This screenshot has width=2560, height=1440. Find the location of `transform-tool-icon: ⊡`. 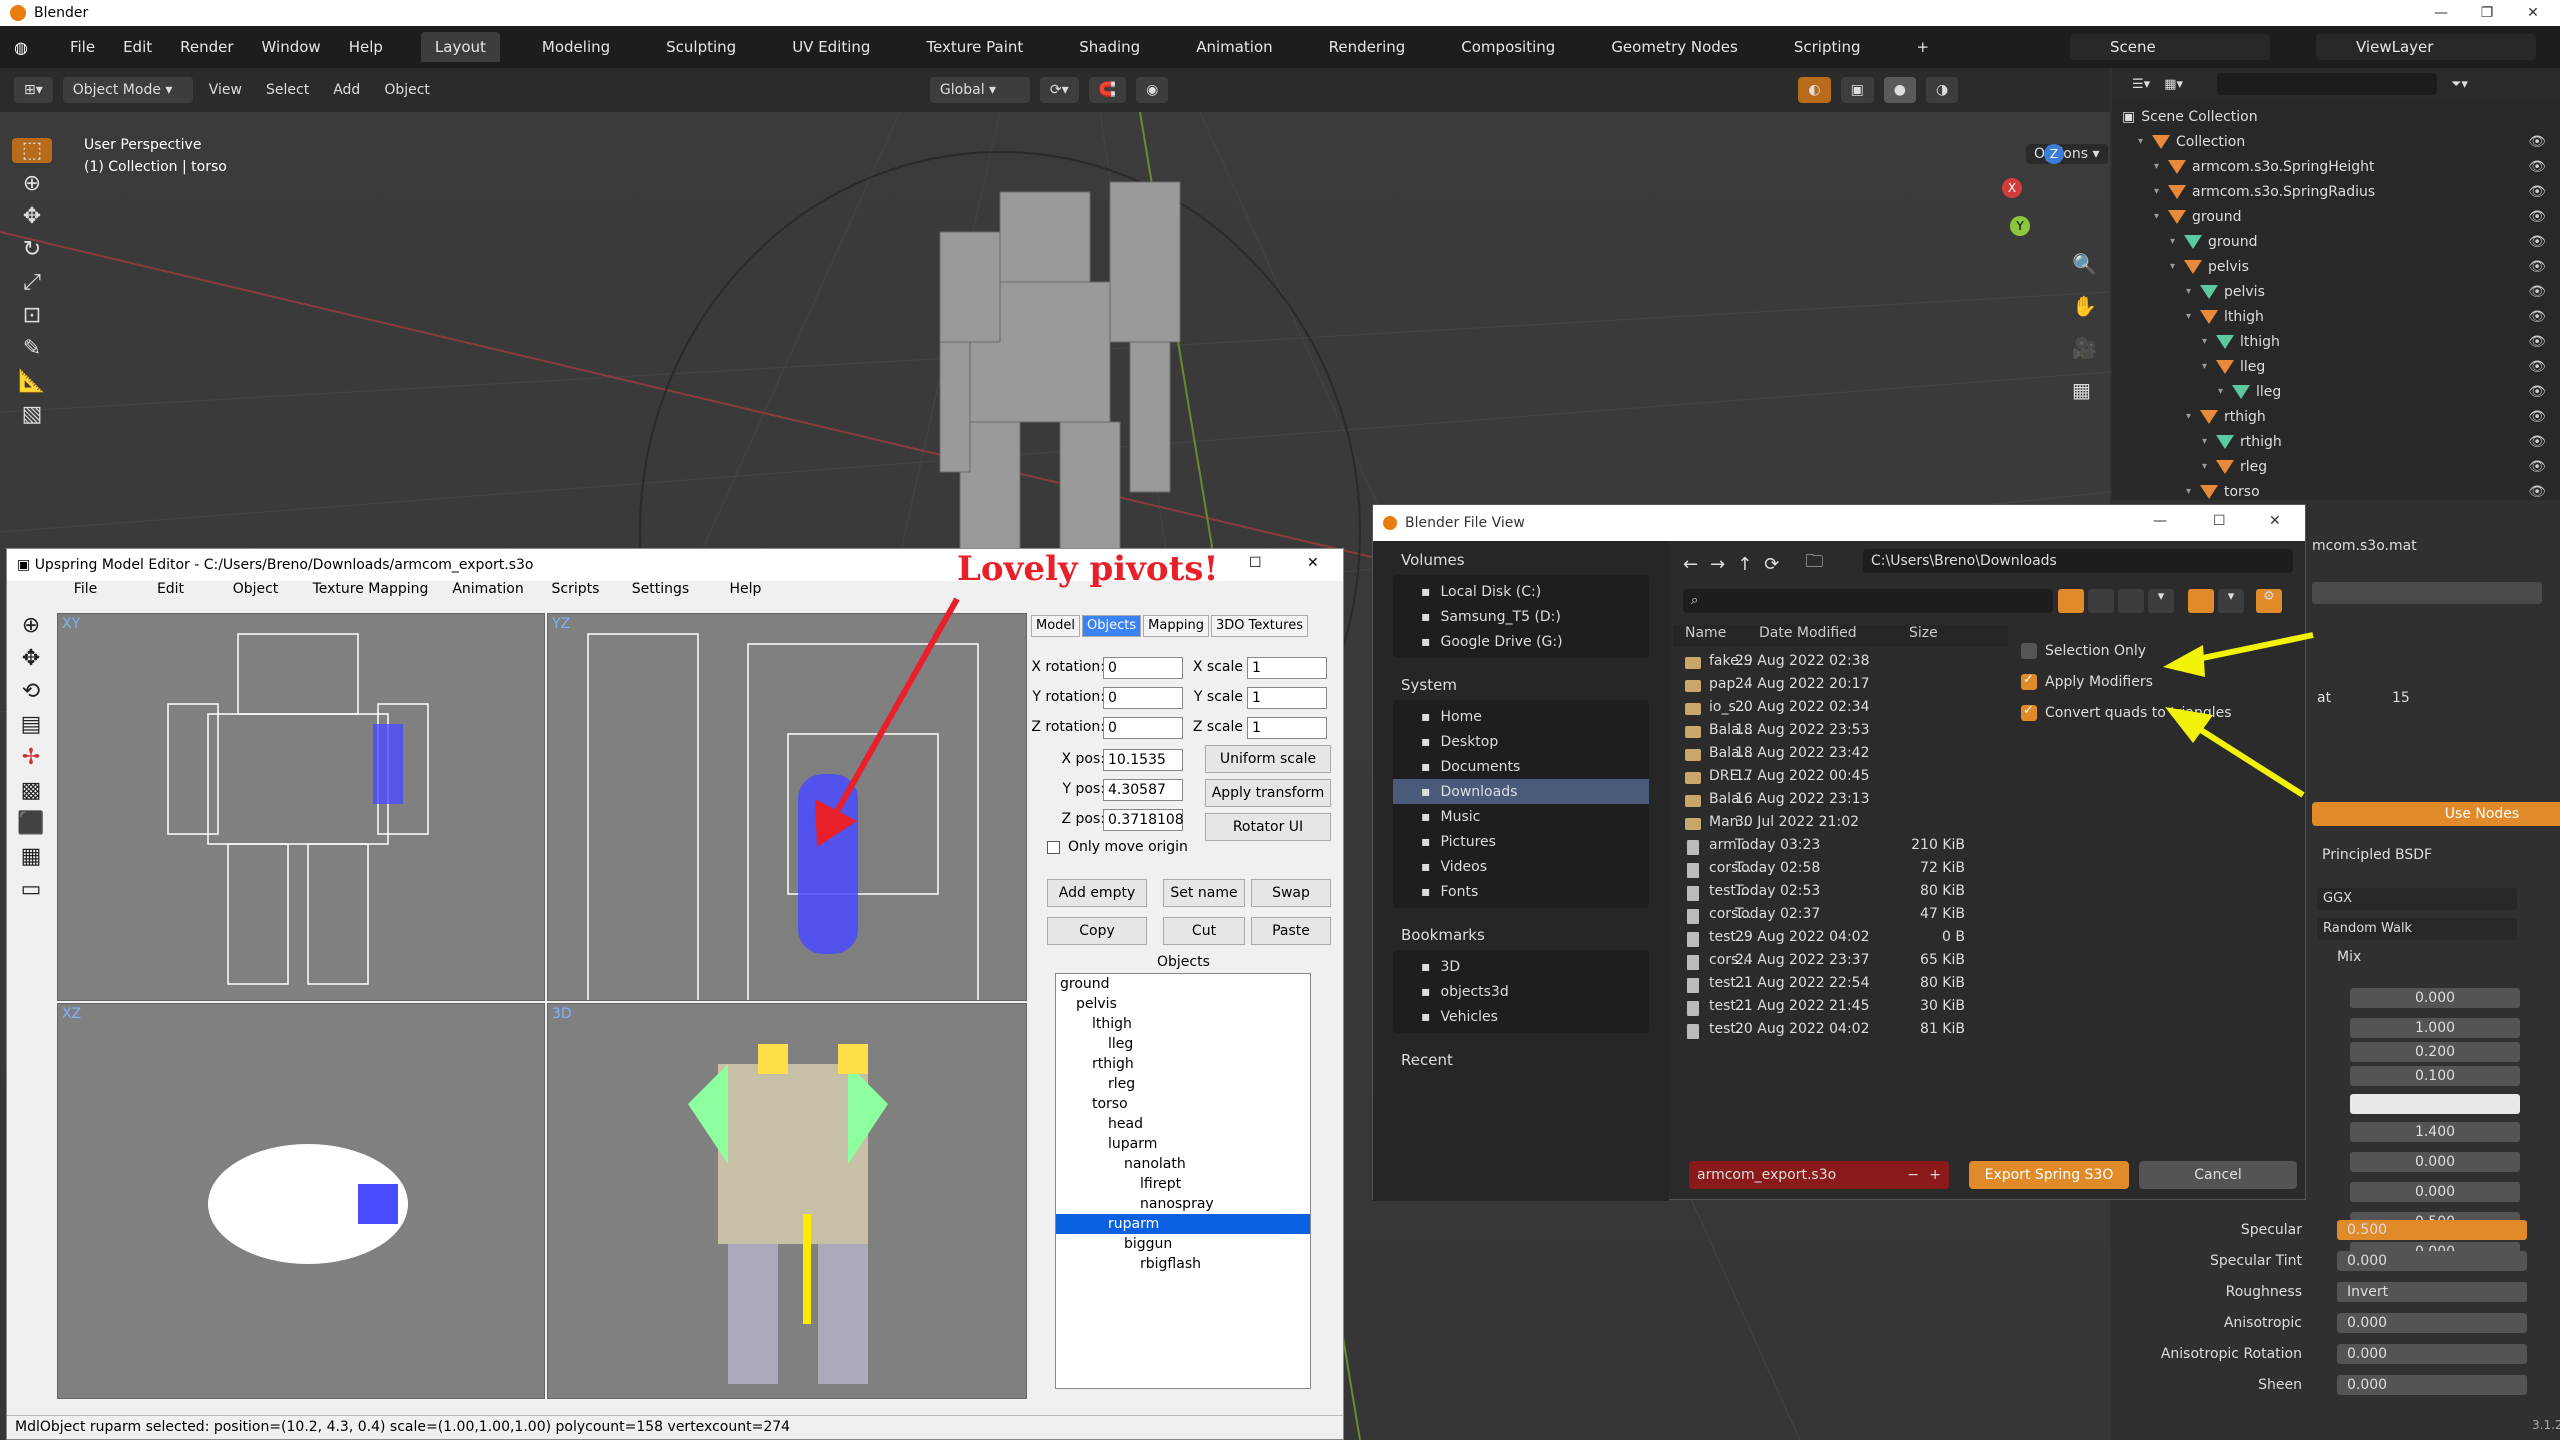

transform-tool-icon: ⊡ is located at coordinates (32, 315).